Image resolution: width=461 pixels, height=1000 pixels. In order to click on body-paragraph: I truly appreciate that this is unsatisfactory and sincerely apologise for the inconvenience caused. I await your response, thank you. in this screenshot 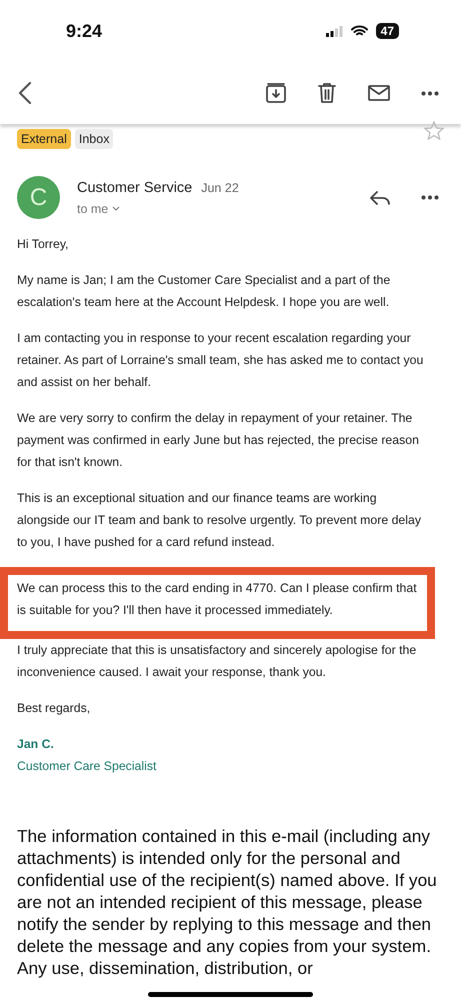, I will do `click(217, 661)`.